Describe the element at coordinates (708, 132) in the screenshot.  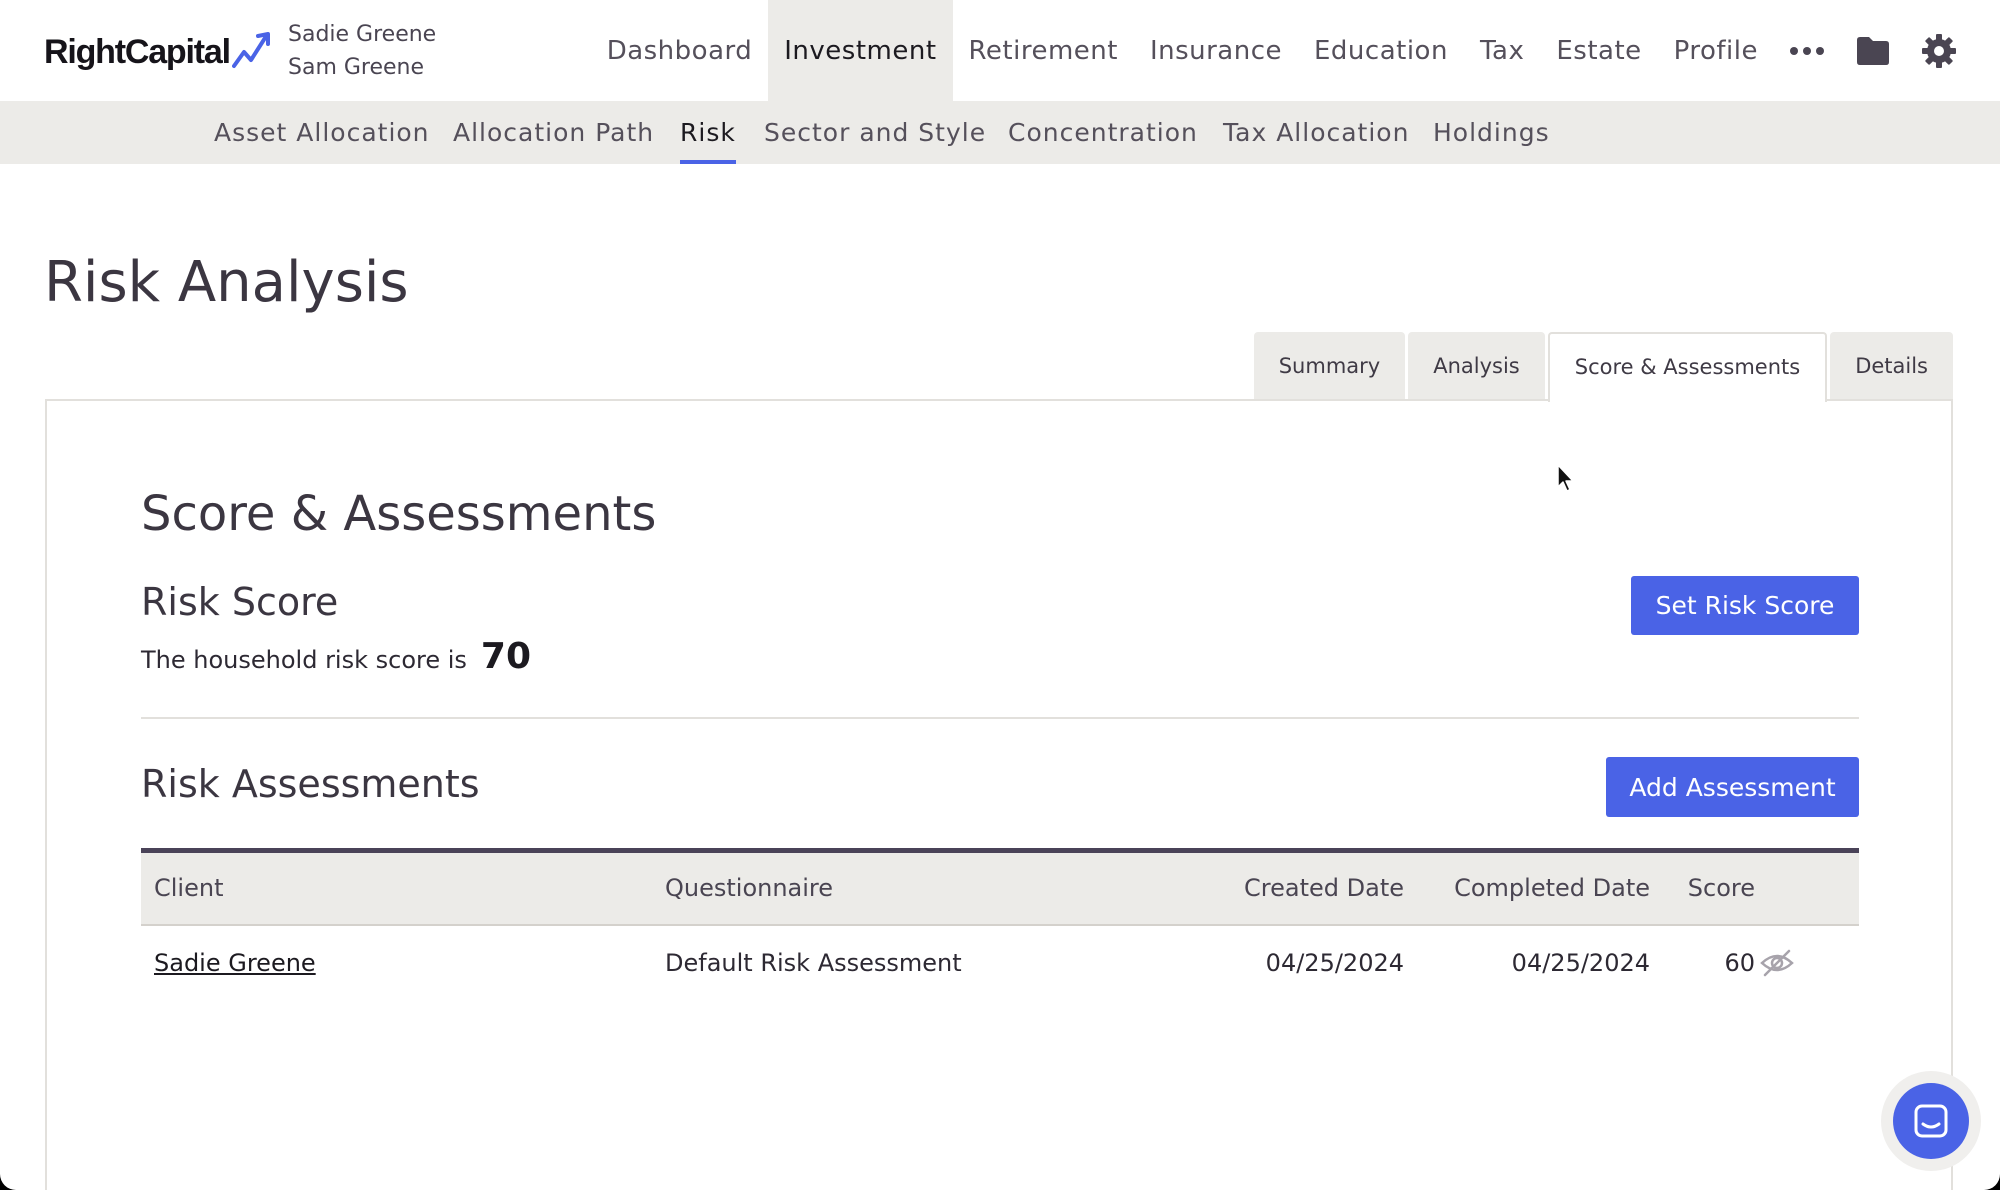
I see `subnav-risk: Risk` at that location.